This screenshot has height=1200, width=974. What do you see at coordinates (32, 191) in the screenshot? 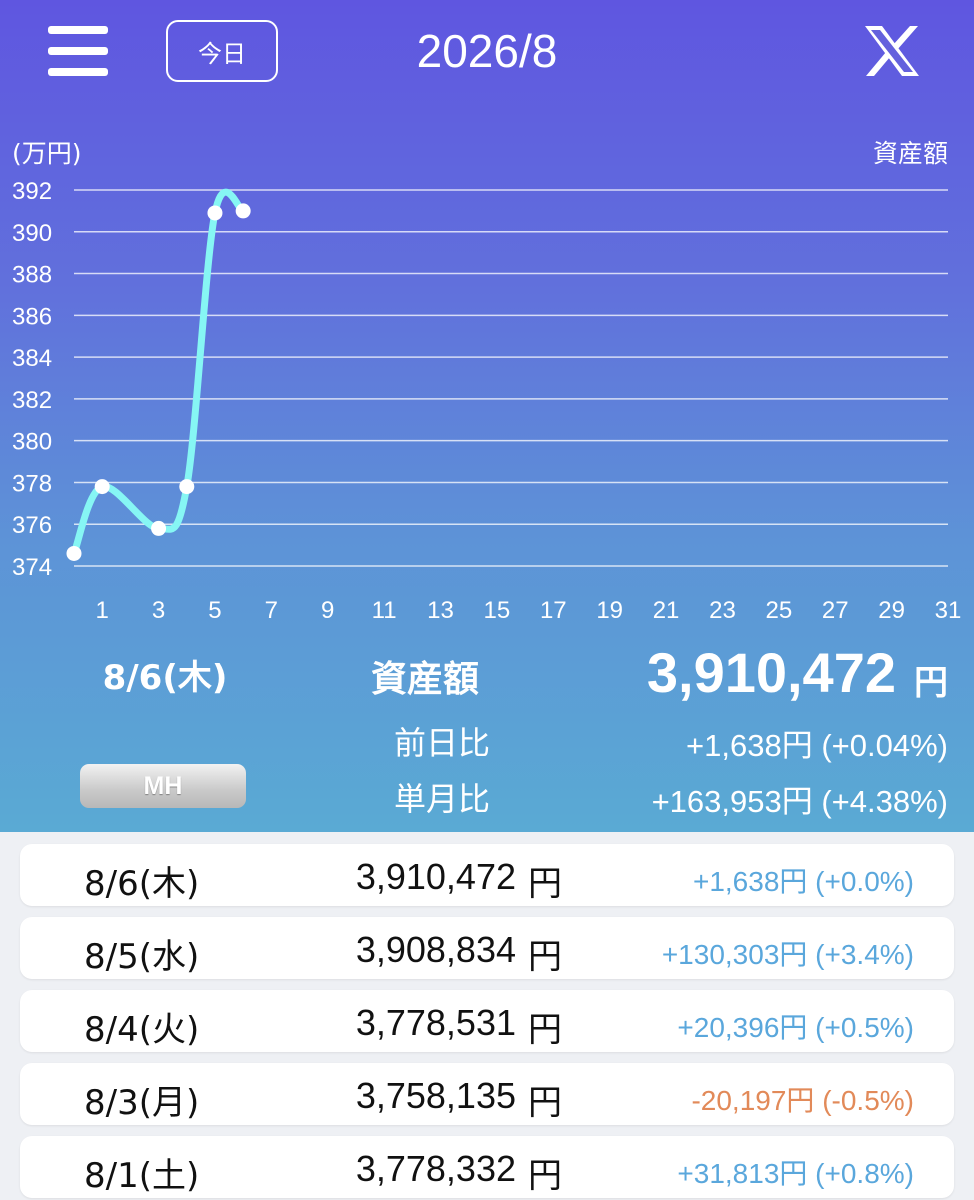
I see `y-tick-label: 392` at bounding box center [32, 191].